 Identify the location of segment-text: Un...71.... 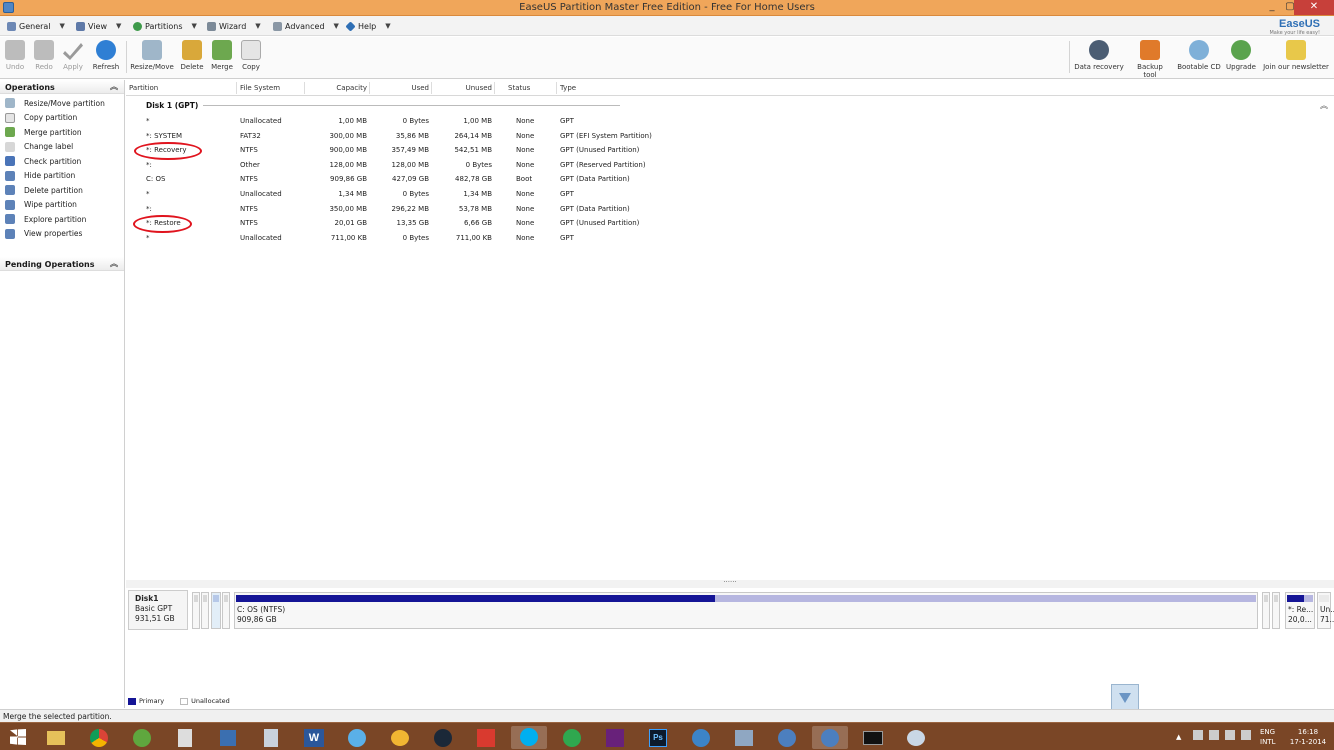
(1327, 615).